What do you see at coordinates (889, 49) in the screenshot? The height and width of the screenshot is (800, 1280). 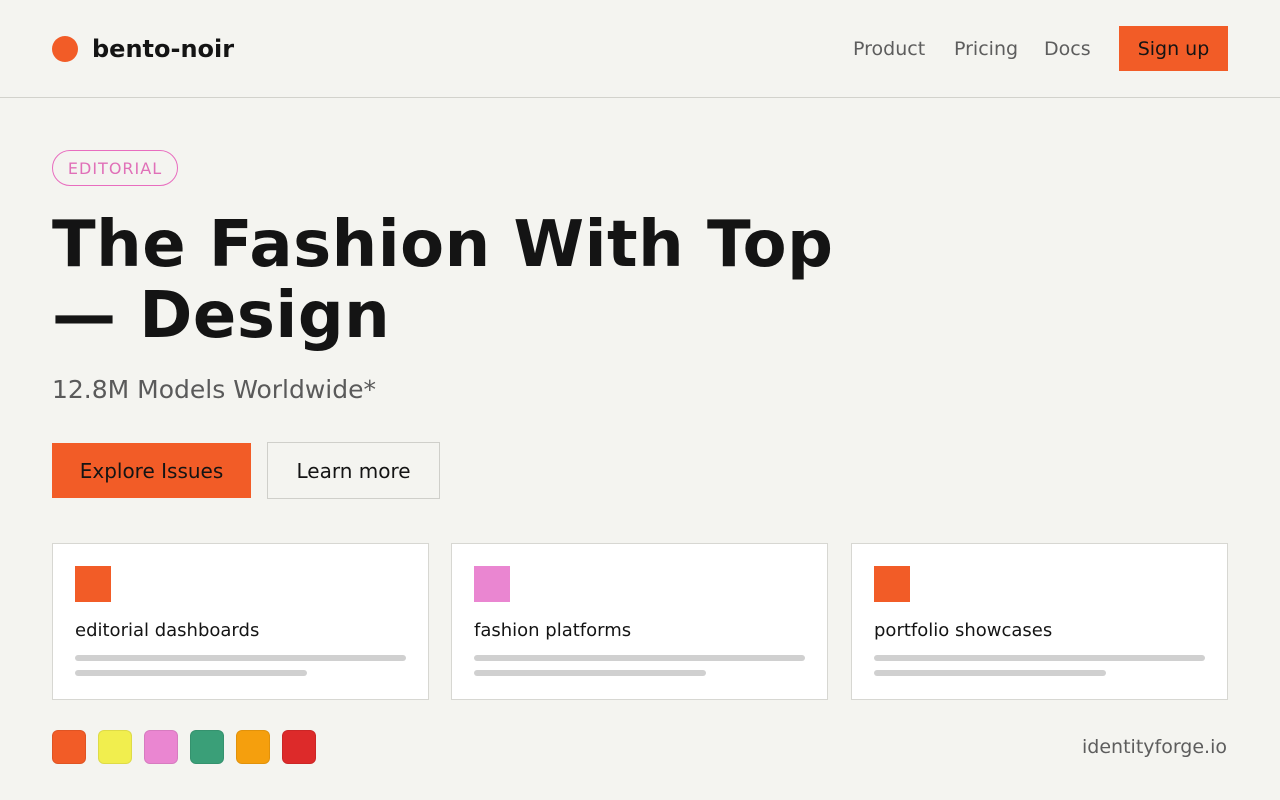 I see `nav-product: Product` at bounding box center [889, 49].